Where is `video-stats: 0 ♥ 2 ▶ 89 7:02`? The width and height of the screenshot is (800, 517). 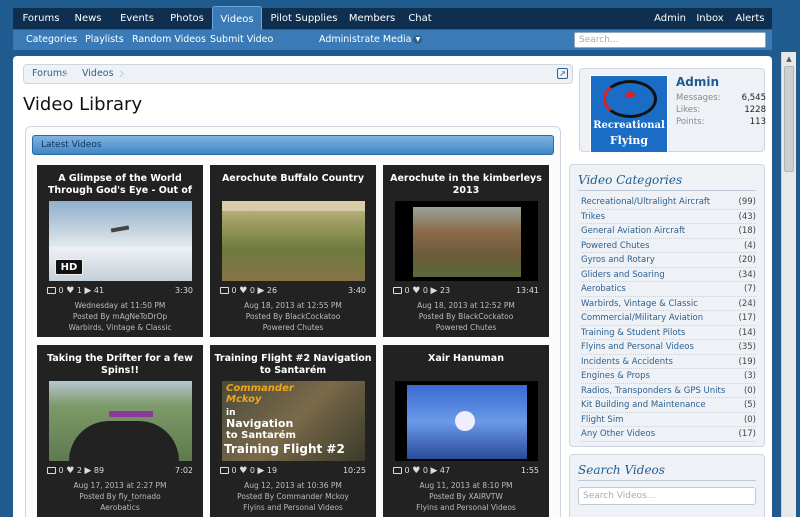 video-stats: 0 ♥ 2 ▶ 89 7:02 is located at coordinates (120, 471).